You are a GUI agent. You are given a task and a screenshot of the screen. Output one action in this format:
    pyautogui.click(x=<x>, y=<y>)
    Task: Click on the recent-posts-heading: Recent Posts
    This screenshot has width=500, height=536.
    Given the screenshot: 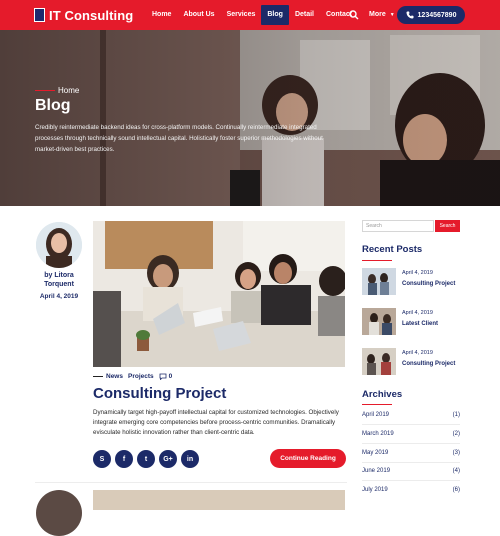 What is the action you would take?
    pyautogui.click(x=392, y=249)
    